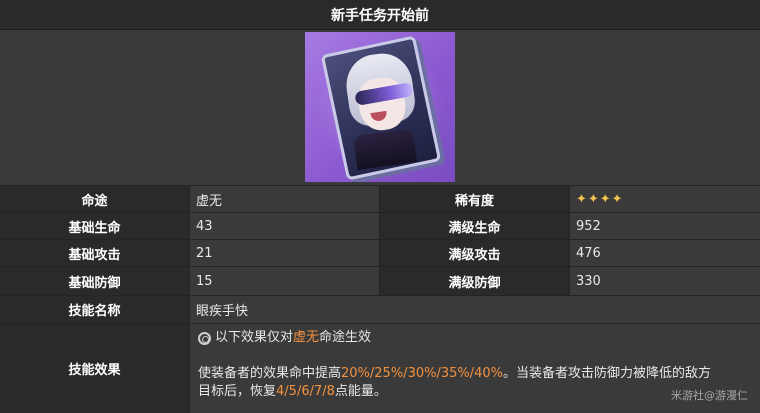 Image resolution: width=760 pixels, height=413 pixels. Describe the element at coordinates (475, 226) in the screenshot. I see `max-hp-label: 满级生命` at that location.